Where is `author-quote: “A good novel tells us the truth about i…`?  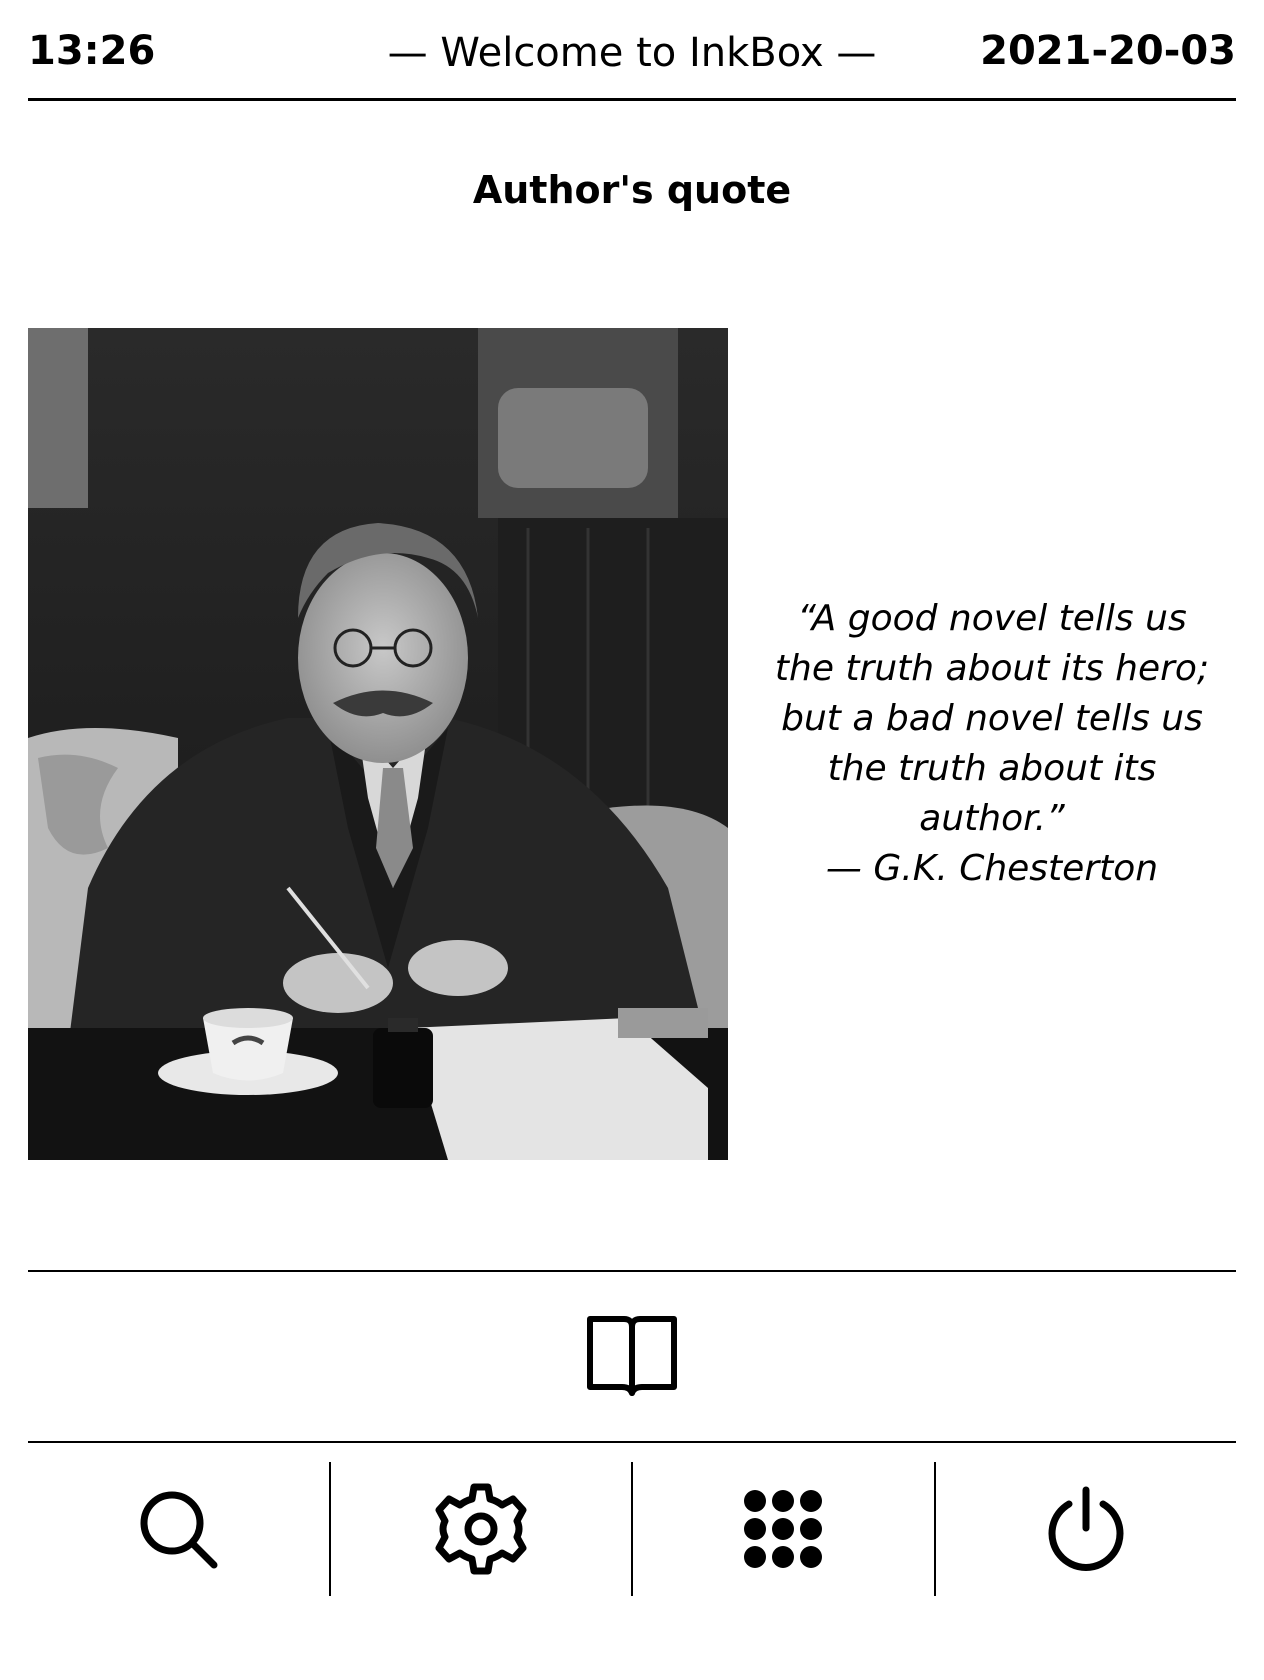
author-quote: “A good novel tells us the truth about i… is located at coordinates (992, 744).